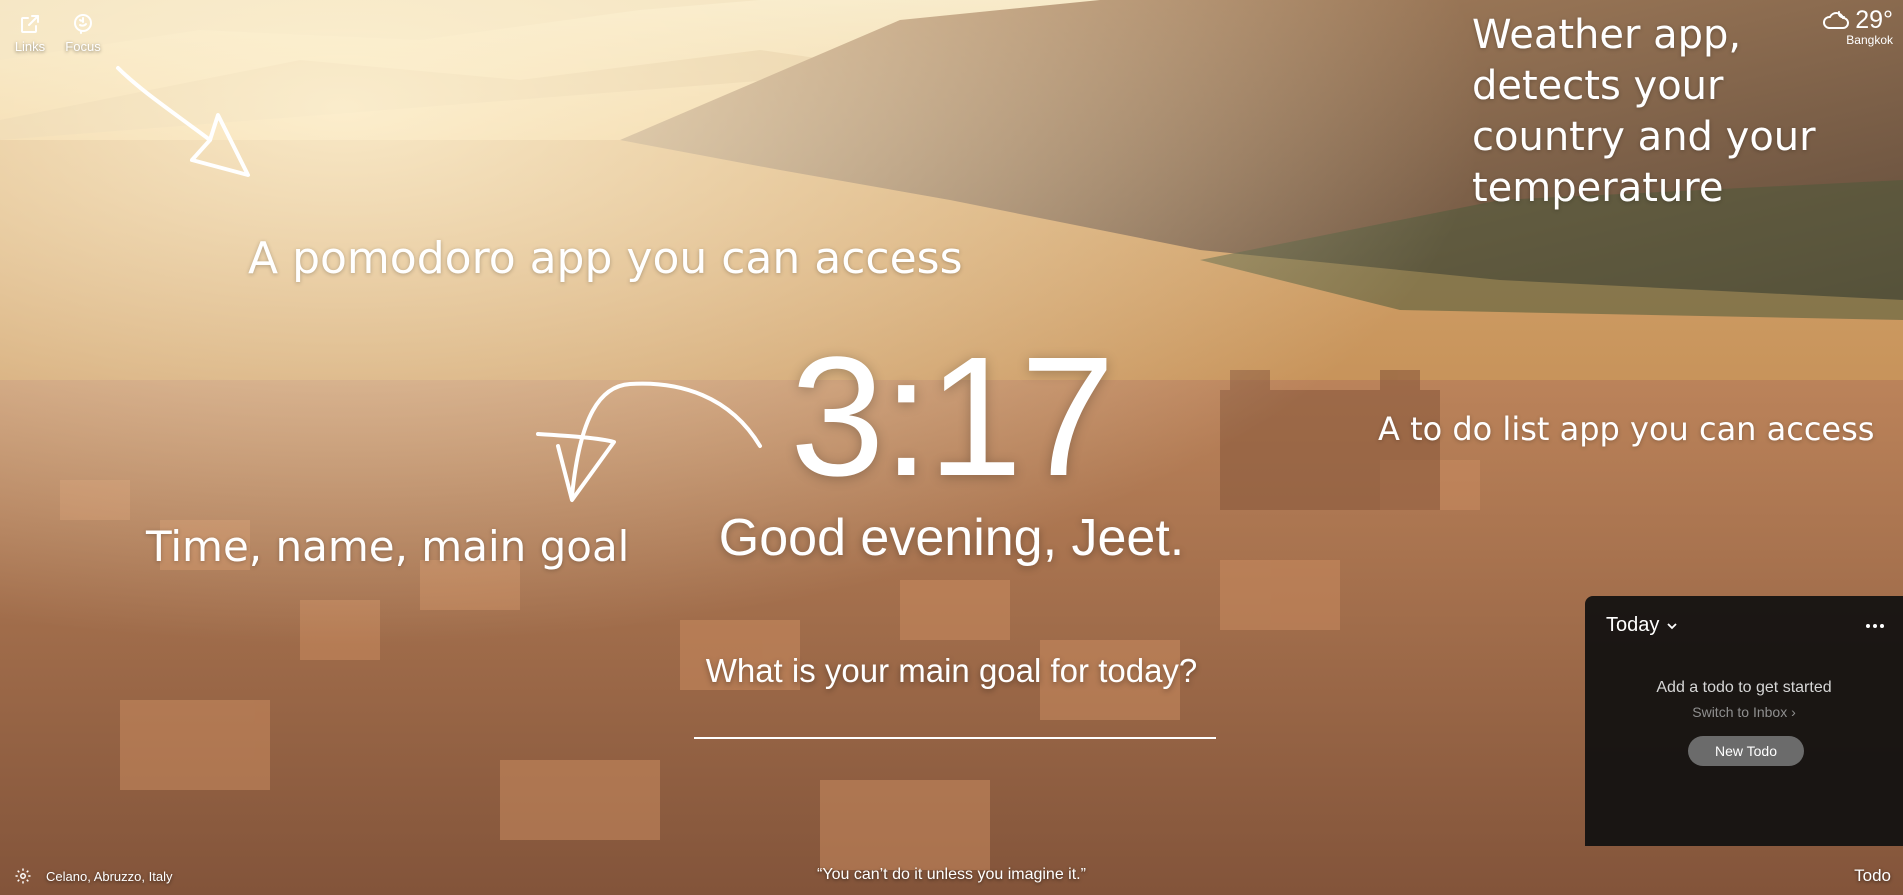 The image size is (1903, 895). I want to click on cloud-moon-icon, so click(1836, 19).